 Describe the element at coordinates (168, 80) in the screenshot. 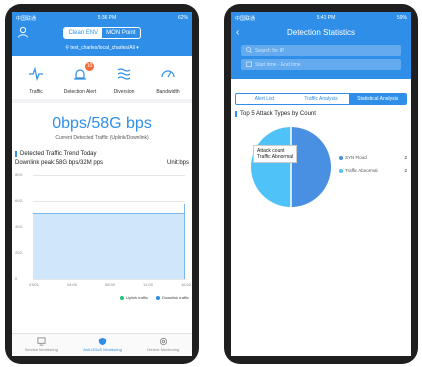

I see `bandwidth-button: Bandwidth` at that location.